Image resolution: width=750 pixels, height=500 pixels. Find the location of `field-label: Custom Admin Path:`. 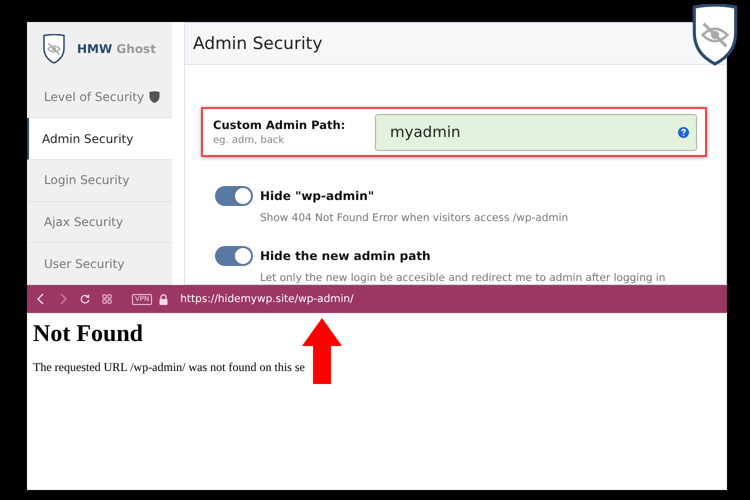

field-label: Custom Admin Path: is located at coordinates (279, 125).